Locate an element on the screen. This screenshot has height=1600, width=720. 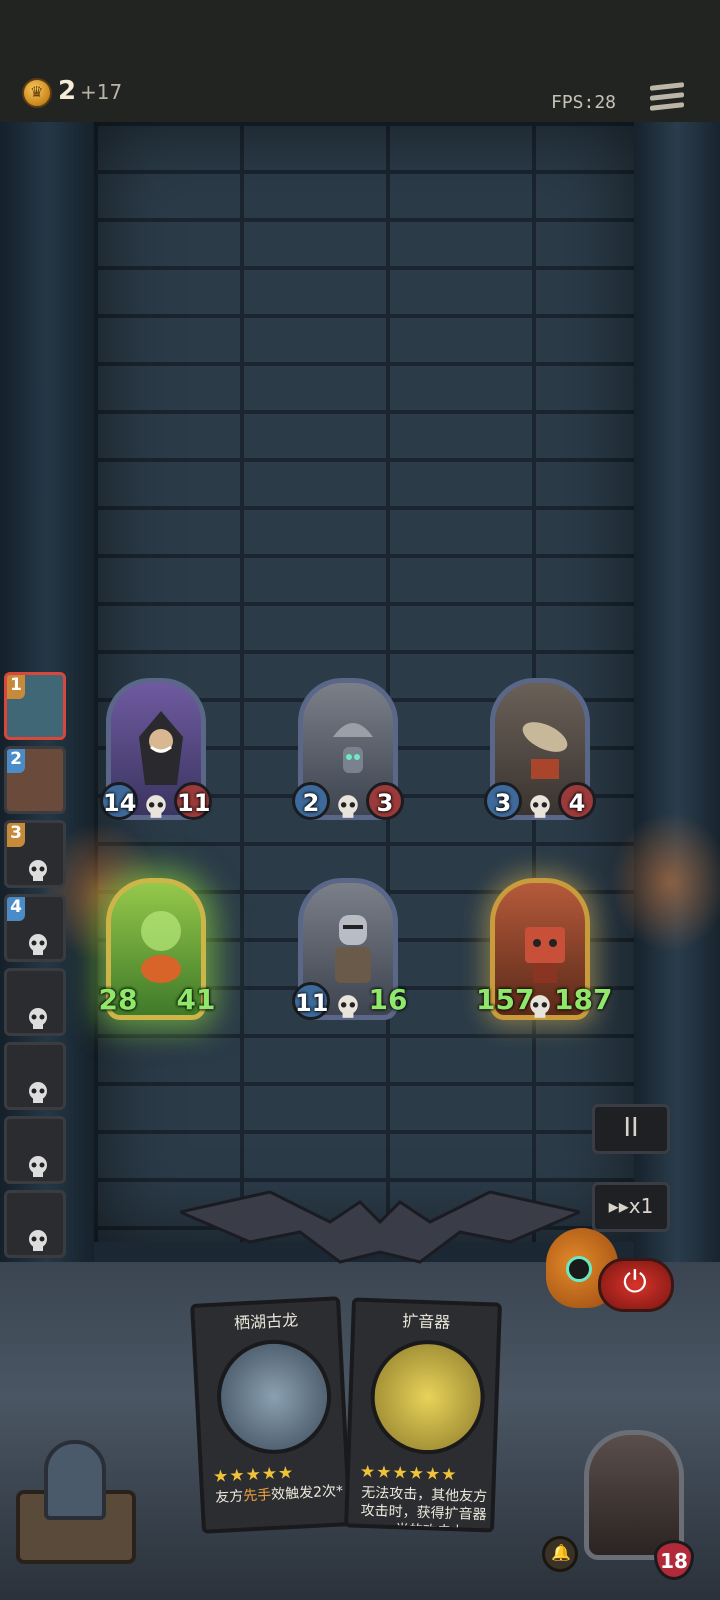
queue-slot: 4 is located at coordinates (35, 928).